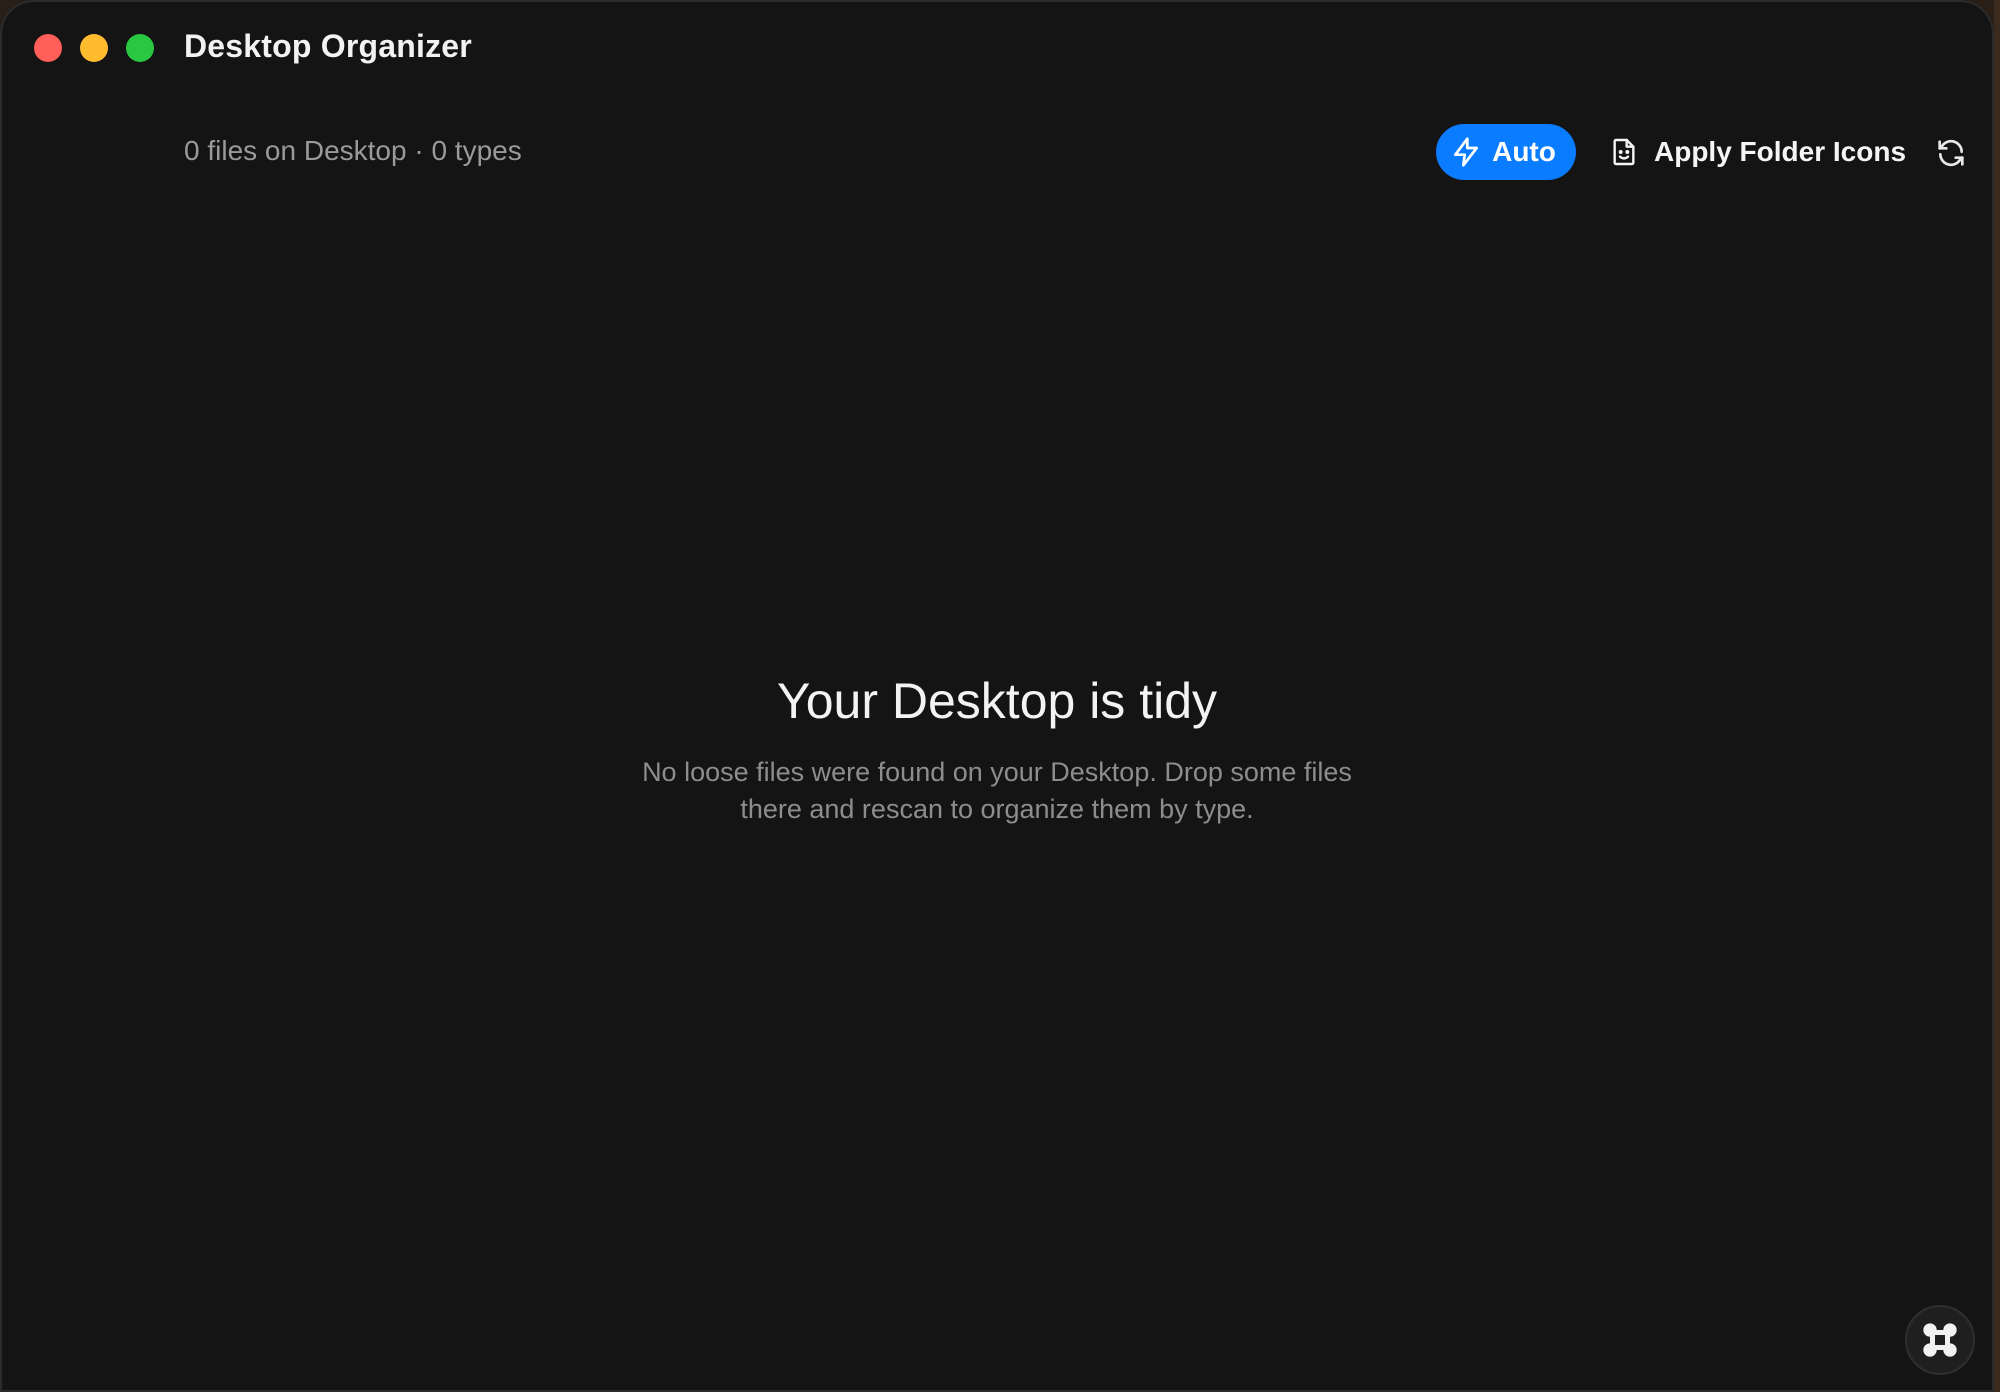  What do you see at coordinates (1624, 152) in the screenshot?
I see `folder-face-icon` at bounding box center [1624, 152].